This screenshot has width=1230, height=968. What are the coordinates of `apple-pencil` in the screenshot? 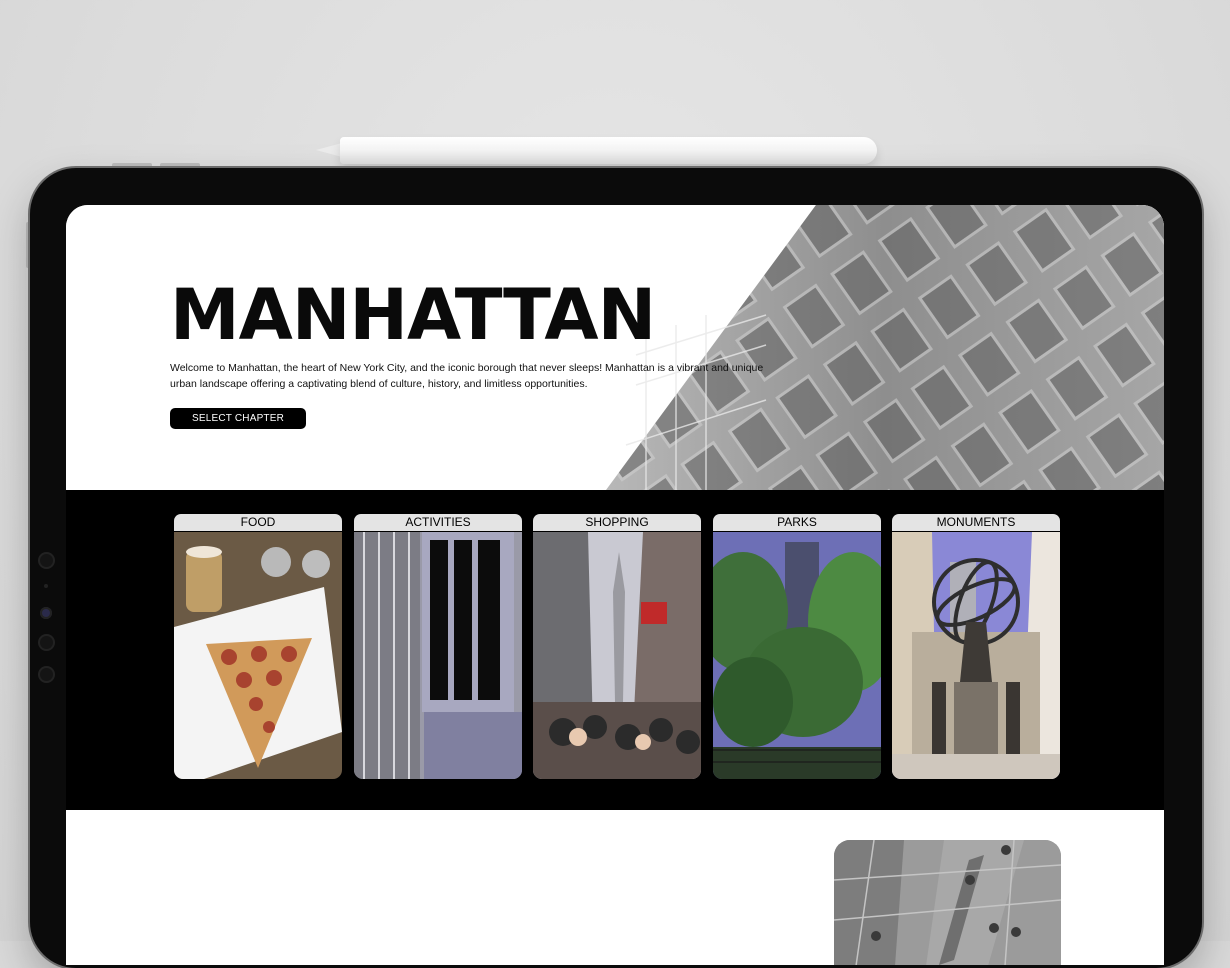 It's located at (608, 150).